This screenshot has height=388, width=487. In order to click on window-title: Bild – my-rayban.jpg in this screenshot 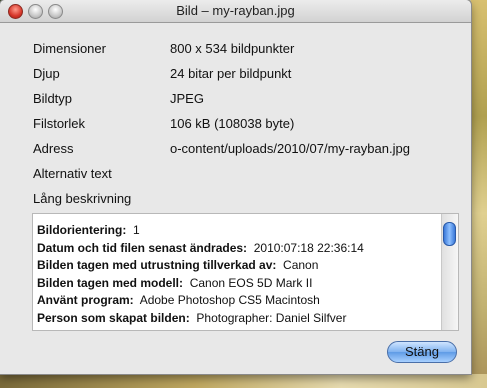, I will do `click(235, 10)`.